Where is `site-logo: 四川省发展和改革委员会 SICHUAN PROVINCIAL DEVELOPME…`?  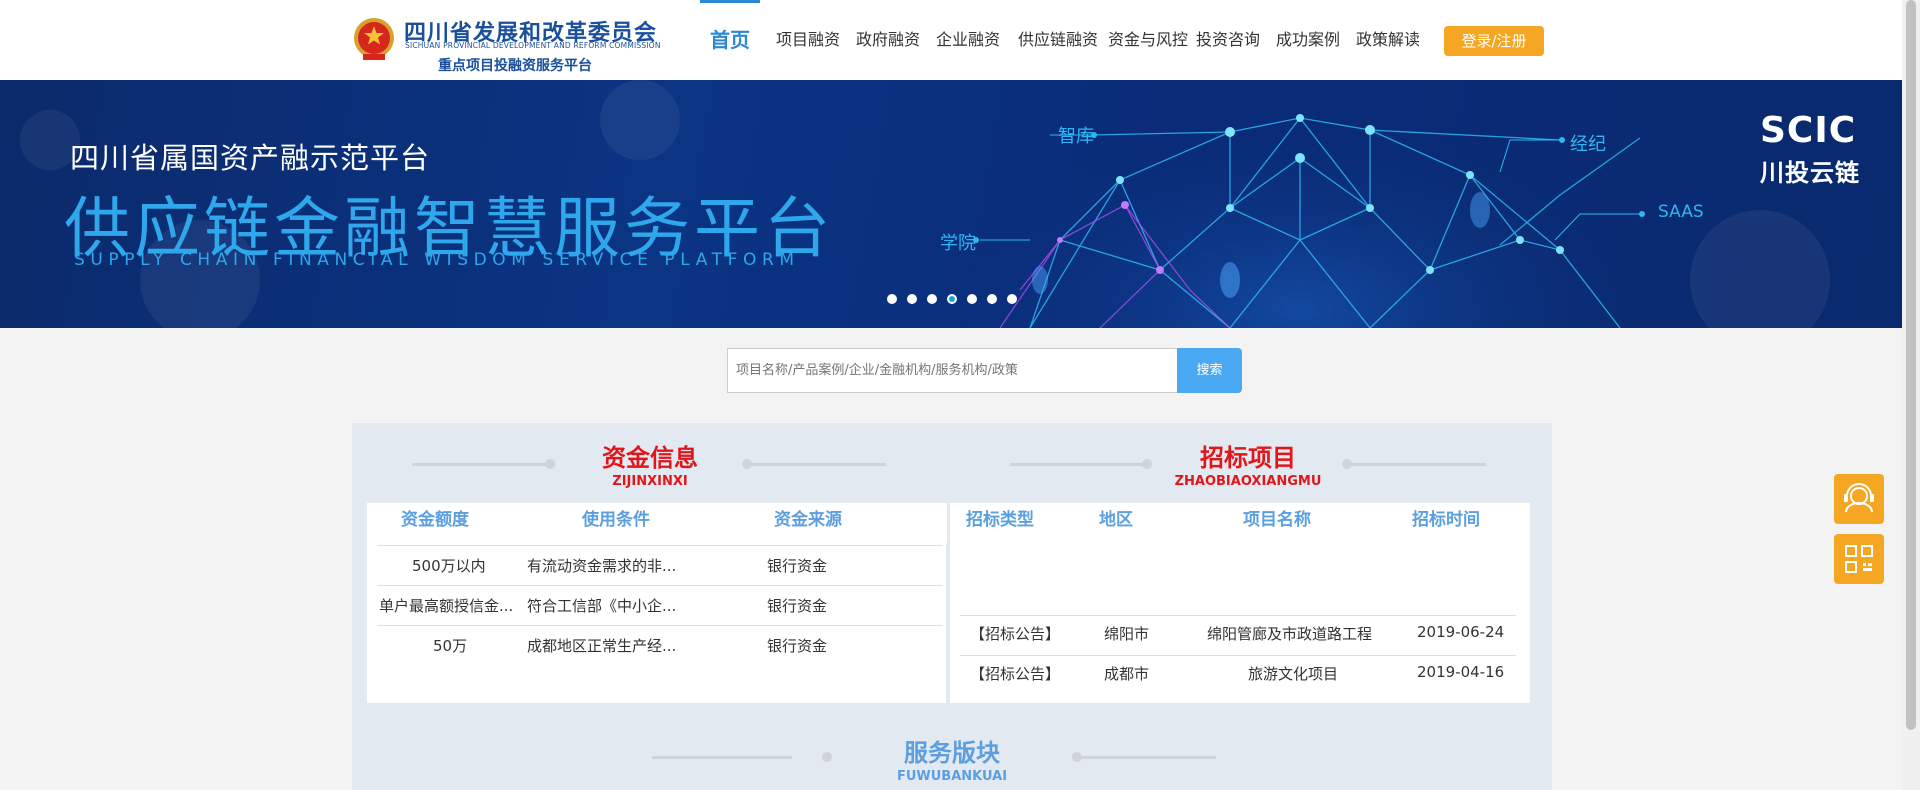 site-logo: 四川省发展和改革委员会 SICHUAN PROVINCIAL DEVELOPME… is located at coordinates (512, 43).